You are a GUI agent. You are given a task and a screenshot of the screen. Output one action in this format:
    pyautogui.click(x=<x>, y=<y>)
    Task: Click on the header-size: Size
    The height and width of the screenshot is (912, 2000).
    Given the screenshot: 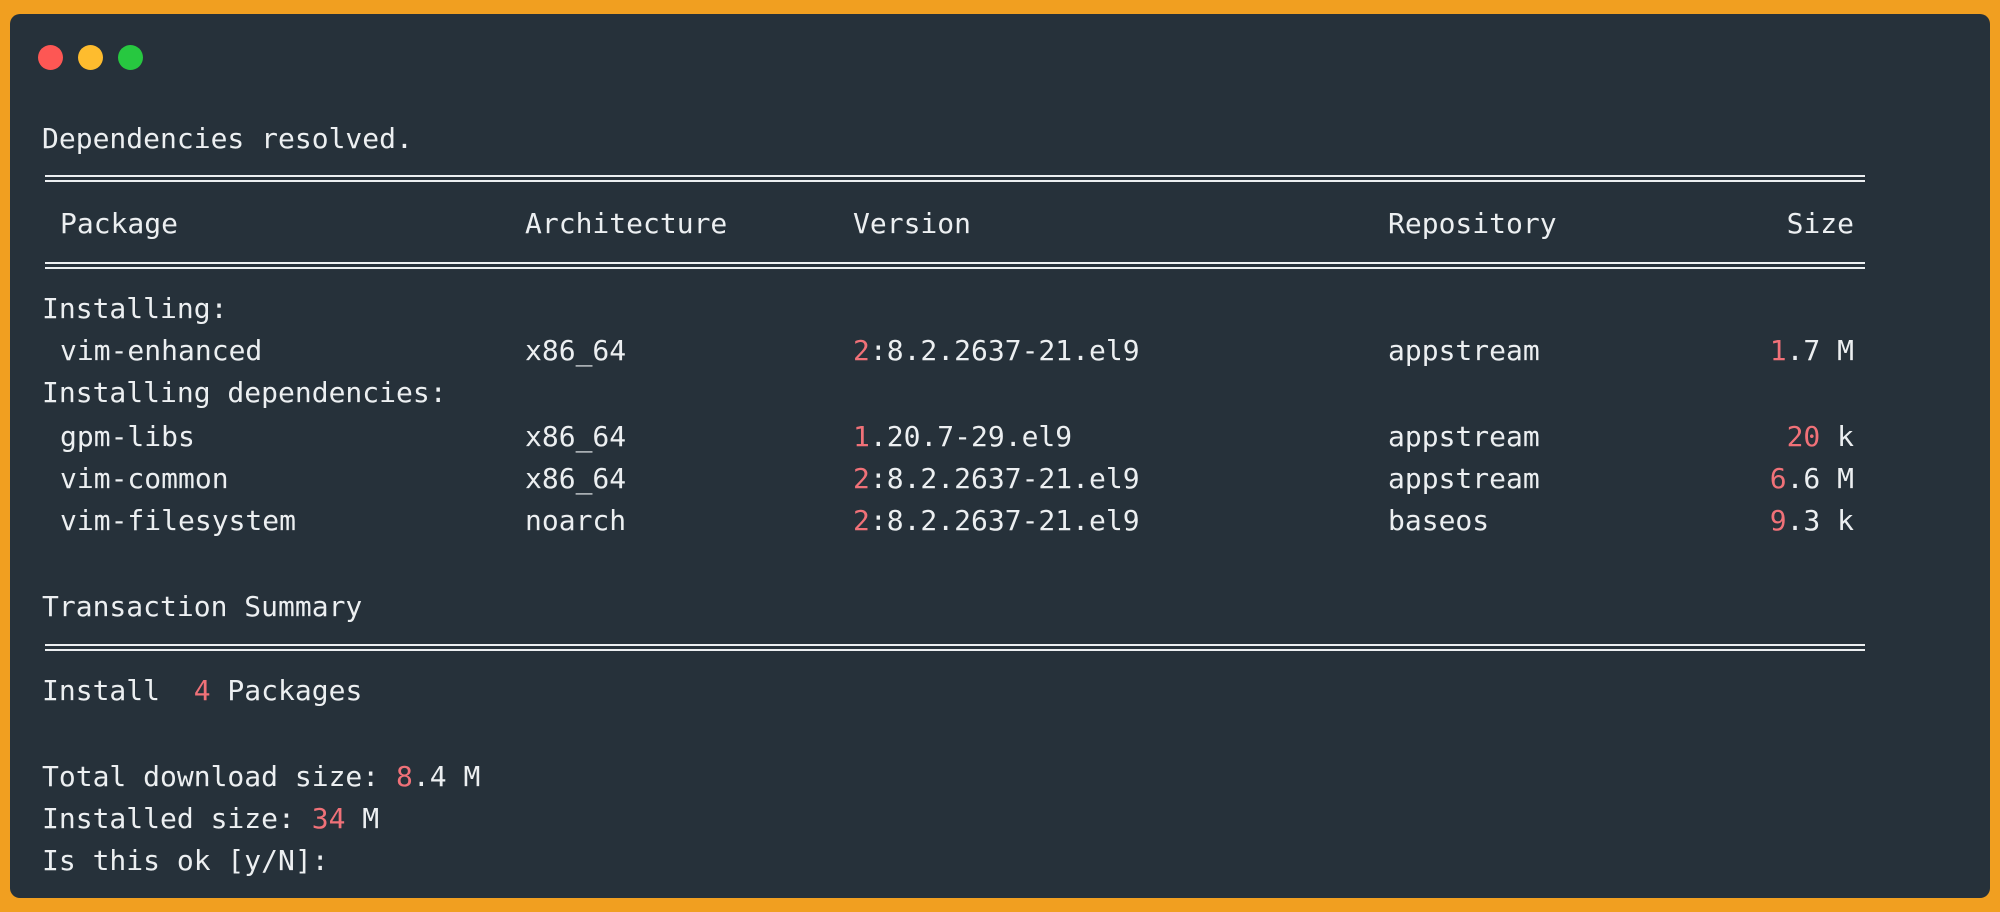 What is the action you would take?
    pyautogui.click(x=1820, y=223)
    